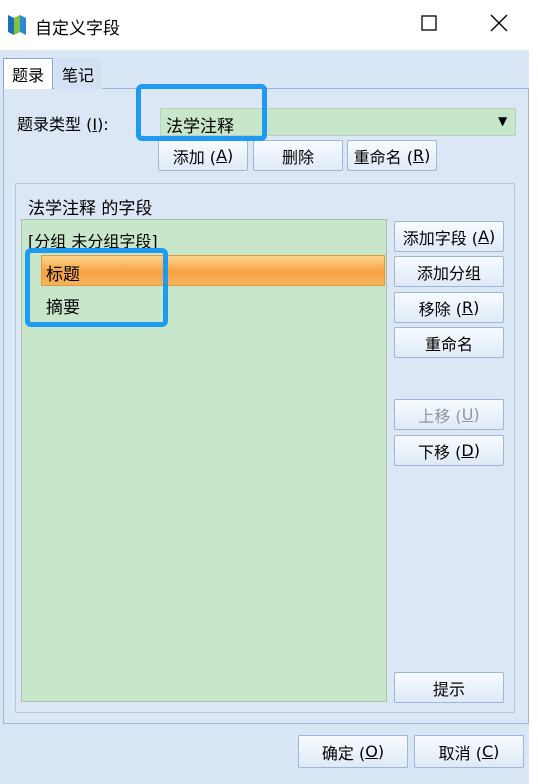 This screenshot has height=784, width=538. Describe the element at coordinates (298, 155) in the screenshot. I see `delete-type-button: 删除` at that location.